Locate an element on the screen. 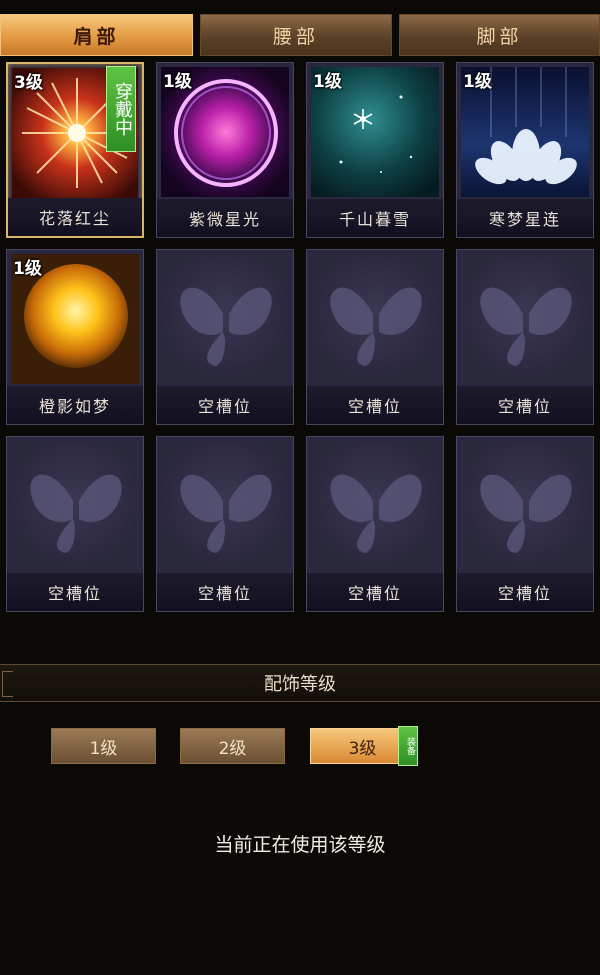 Image resolution: width=600 pixels, height=975 pixels. accessory-slot: 1级 橙影如梦 is located at coordinates (75, 337).